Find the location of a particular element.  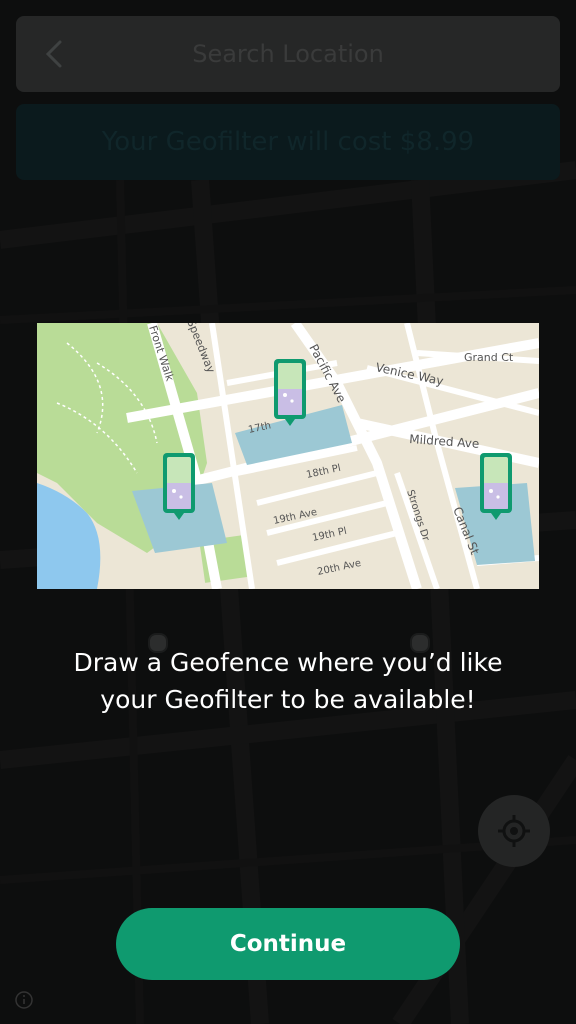

instruction-line-1: Draw a Geofence where you’d like is located at coordinates (288, 662).